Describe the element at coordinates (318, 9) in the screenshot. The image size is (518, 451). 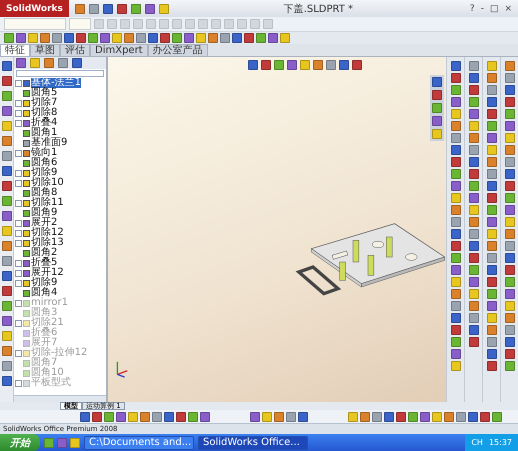
I see `window-title: 下盖.SLDPRT *` at that location.